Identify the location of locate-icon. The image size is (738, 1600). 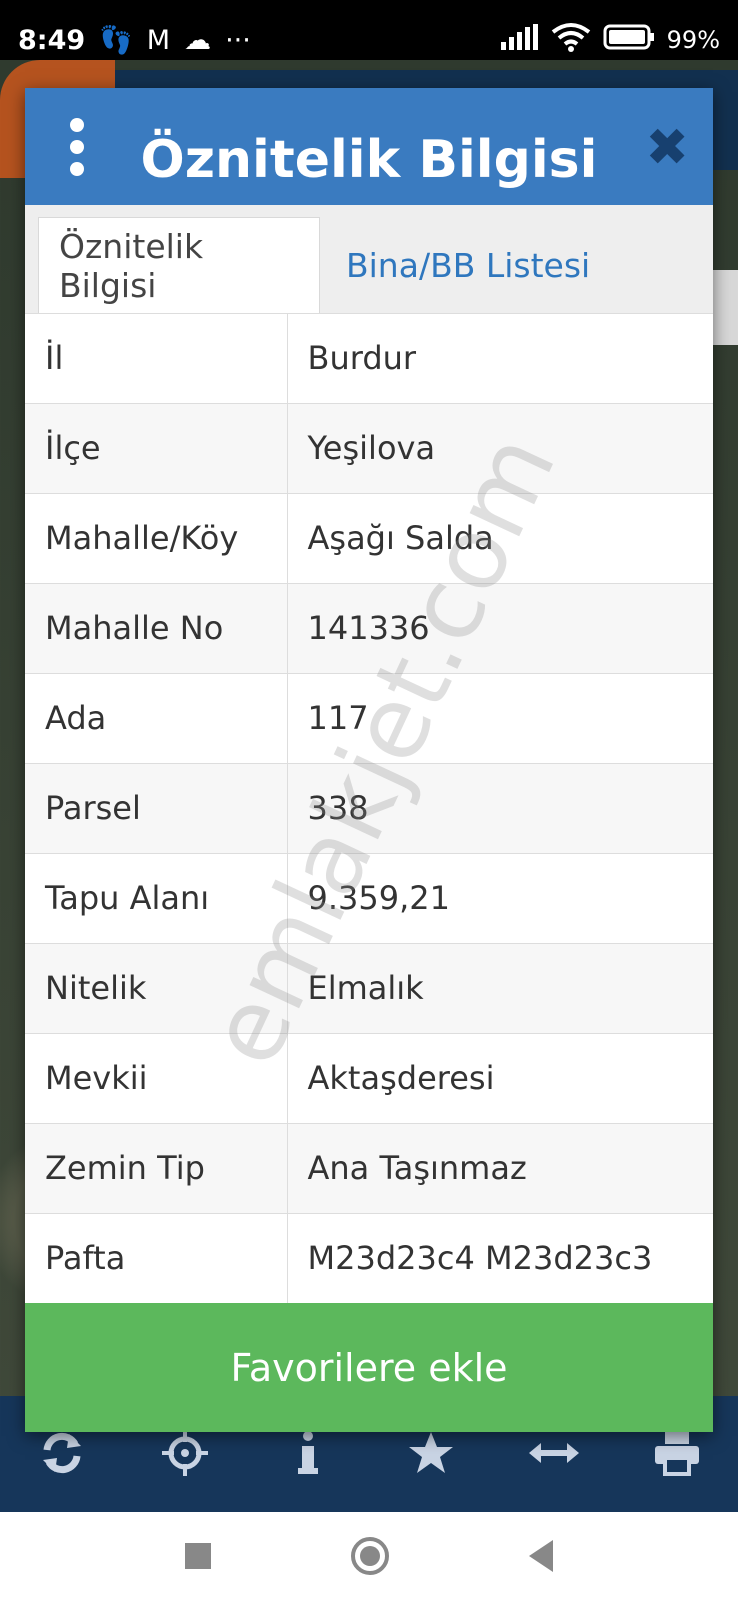
(185, 1457).